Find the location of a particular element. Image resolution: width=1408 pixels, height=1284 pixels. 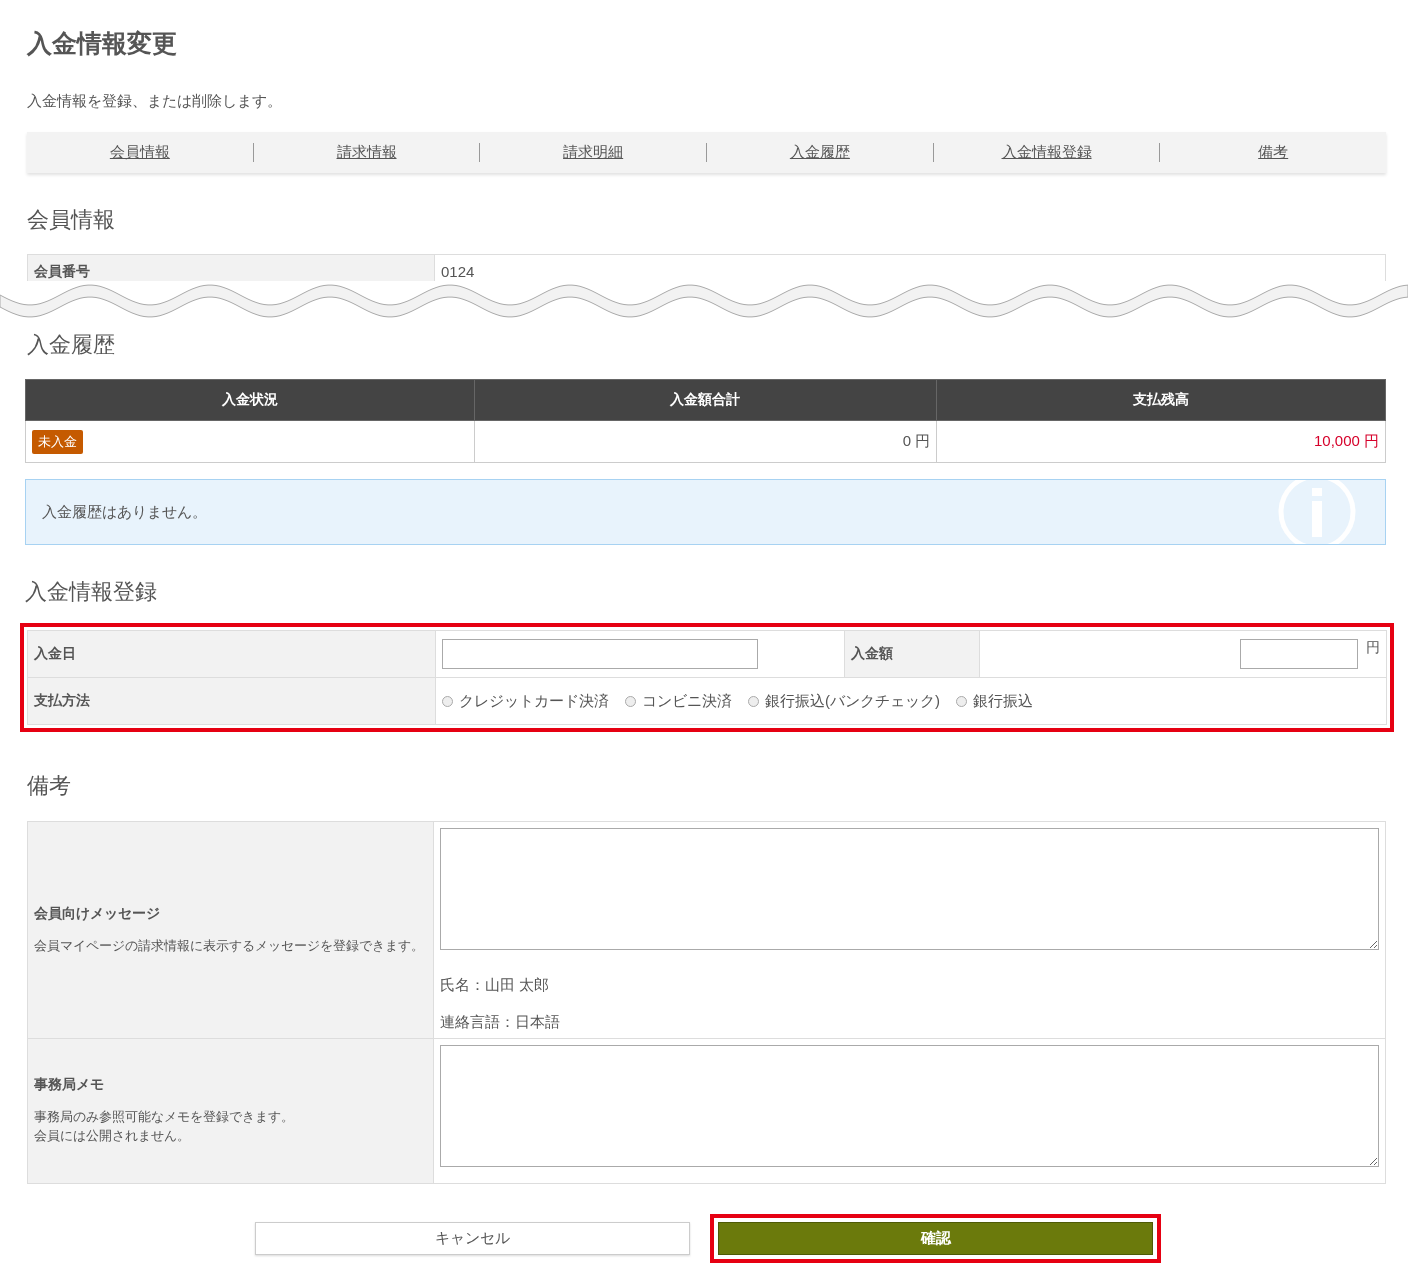

info-text: 氏名：山田 太郎 is located at coordinates (495, 985).